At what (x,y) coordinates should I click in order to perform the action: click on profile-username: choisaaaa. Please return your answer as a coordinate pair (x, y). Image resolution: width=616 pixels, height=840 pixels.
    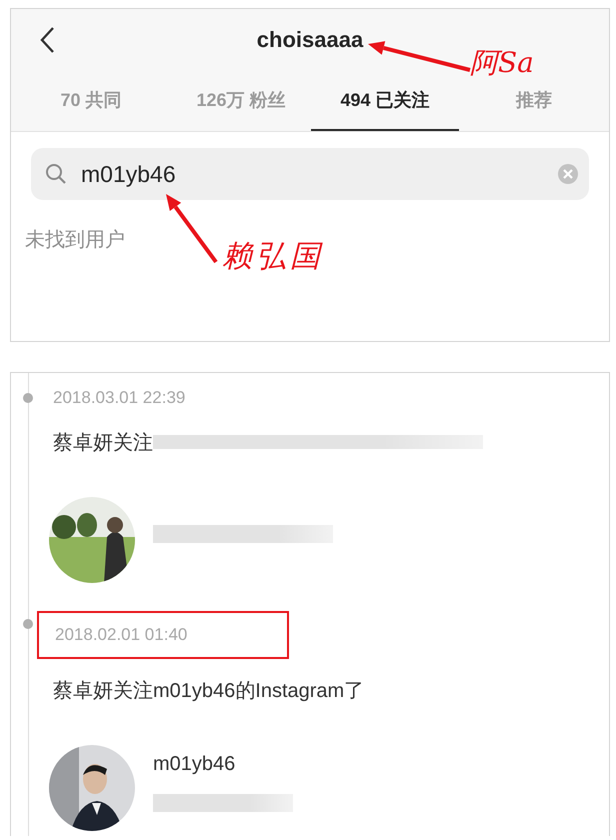
    Looking at the image, I should click on (310, 40).